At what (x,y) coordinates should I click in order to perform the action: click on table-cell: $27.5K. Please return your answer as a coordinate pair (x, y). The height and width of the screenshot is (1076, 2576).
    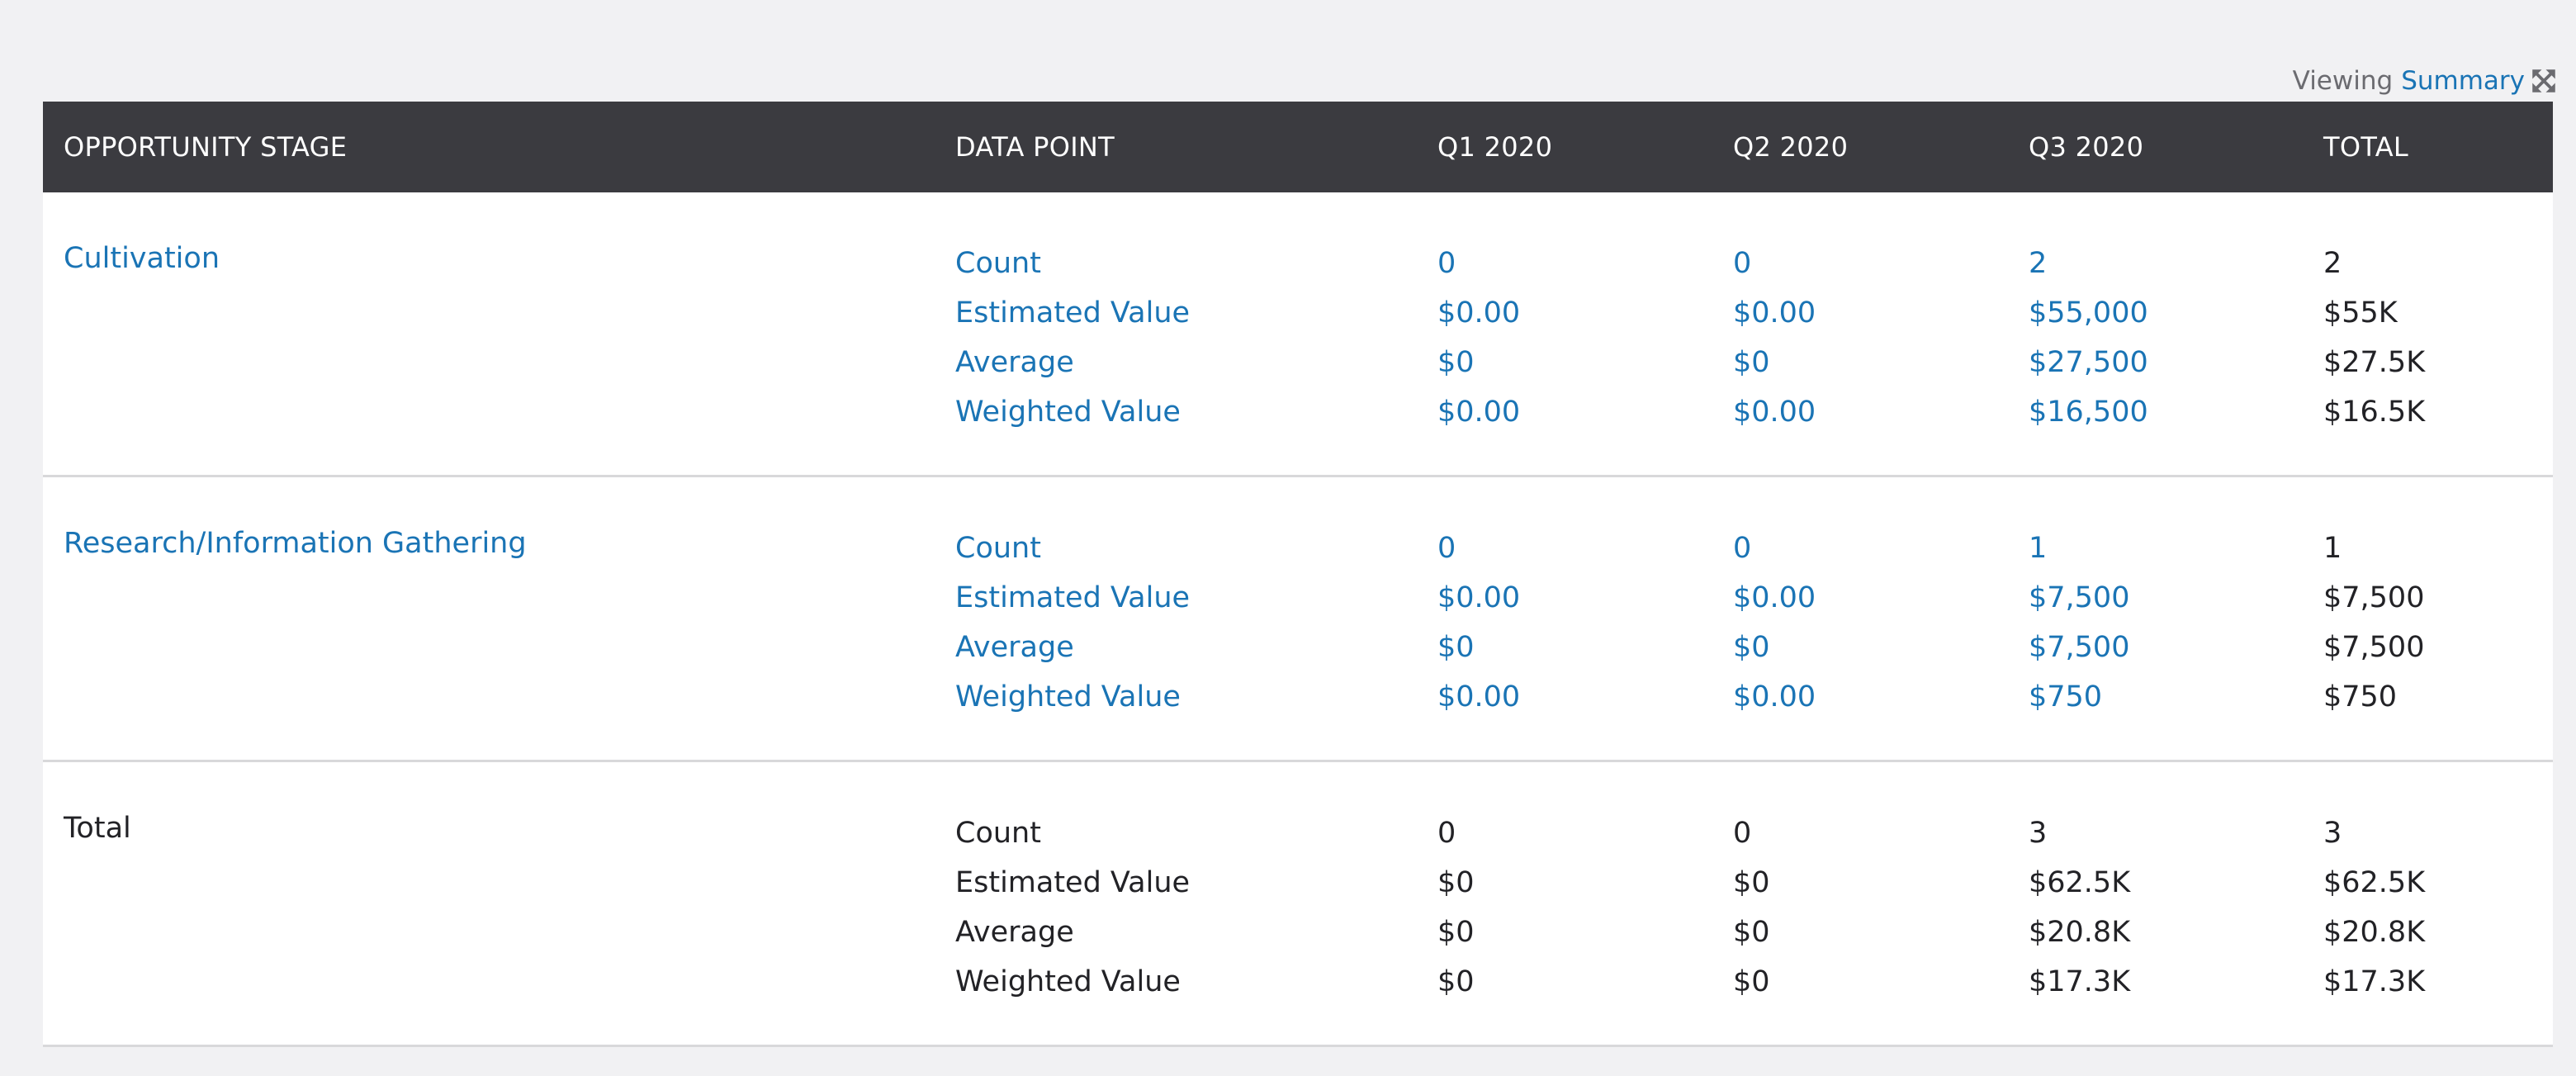
    Looking at the image, I should click on (2374, 362).